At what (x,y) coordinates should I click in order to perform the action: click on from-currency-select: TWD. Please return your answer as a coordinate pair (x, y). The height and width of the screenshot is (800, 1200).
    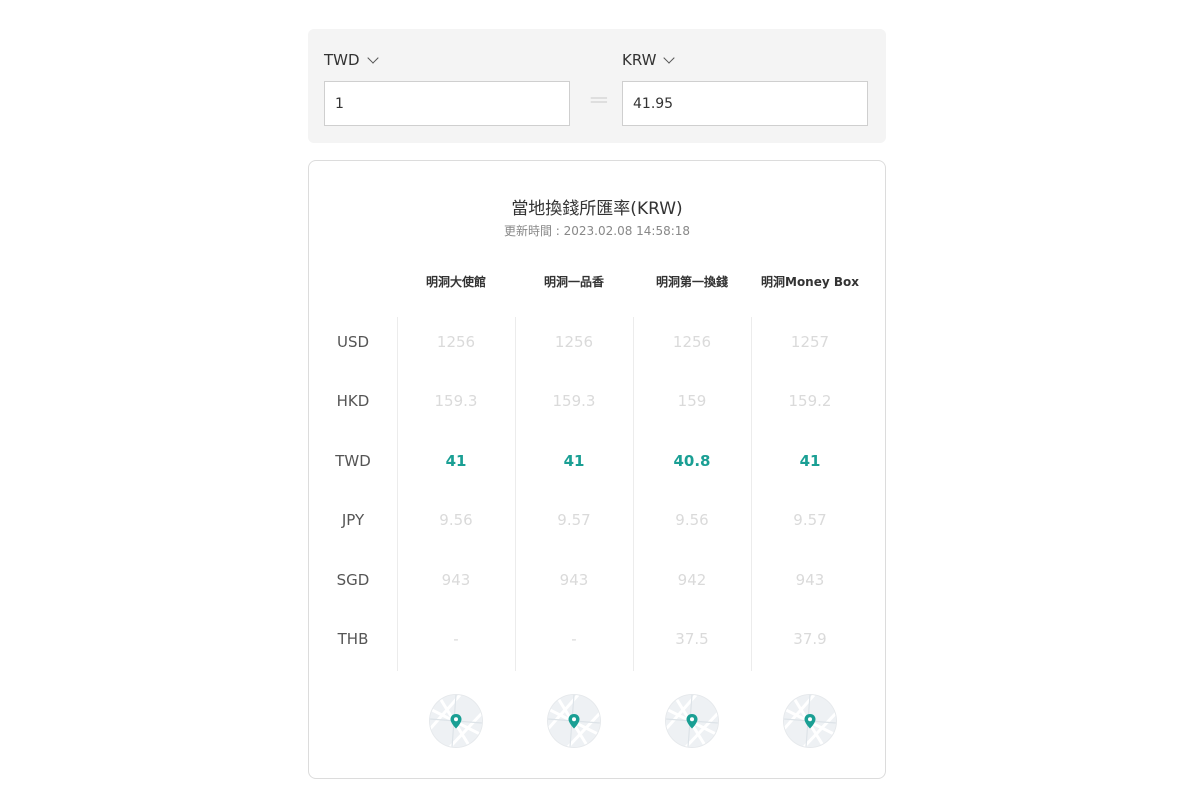
    Looking at the image, I should click on (351, 60).